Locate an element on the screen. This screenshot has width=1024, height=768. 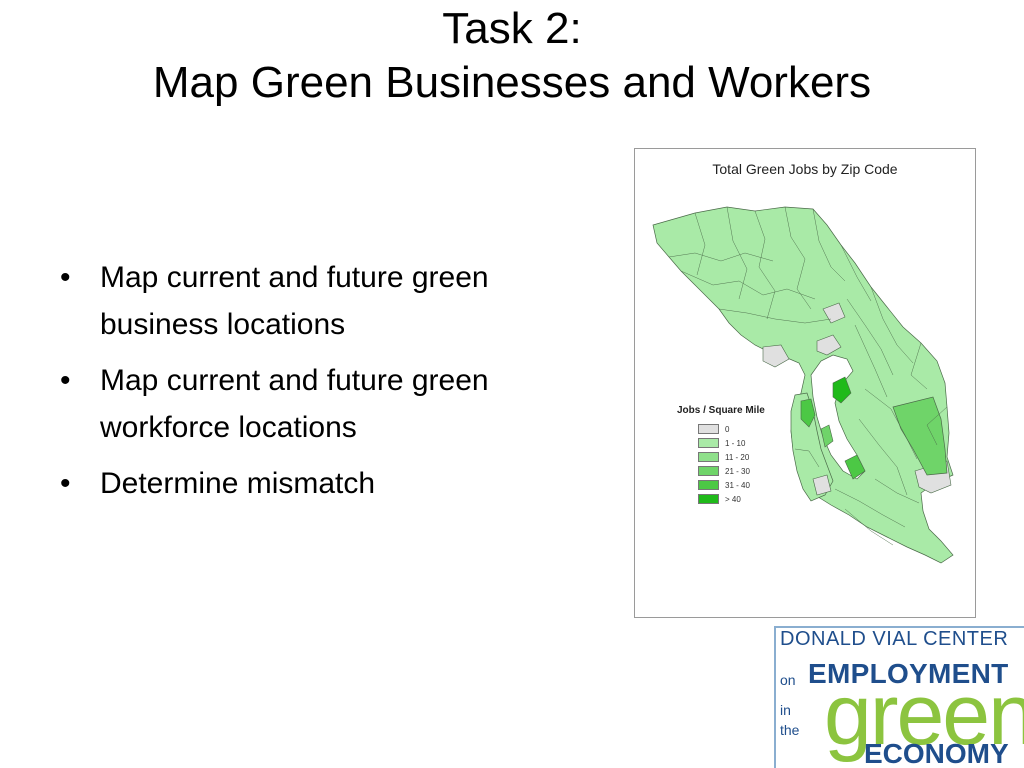
legend-label: 31 - 40 is located at coordinates (737, 485).